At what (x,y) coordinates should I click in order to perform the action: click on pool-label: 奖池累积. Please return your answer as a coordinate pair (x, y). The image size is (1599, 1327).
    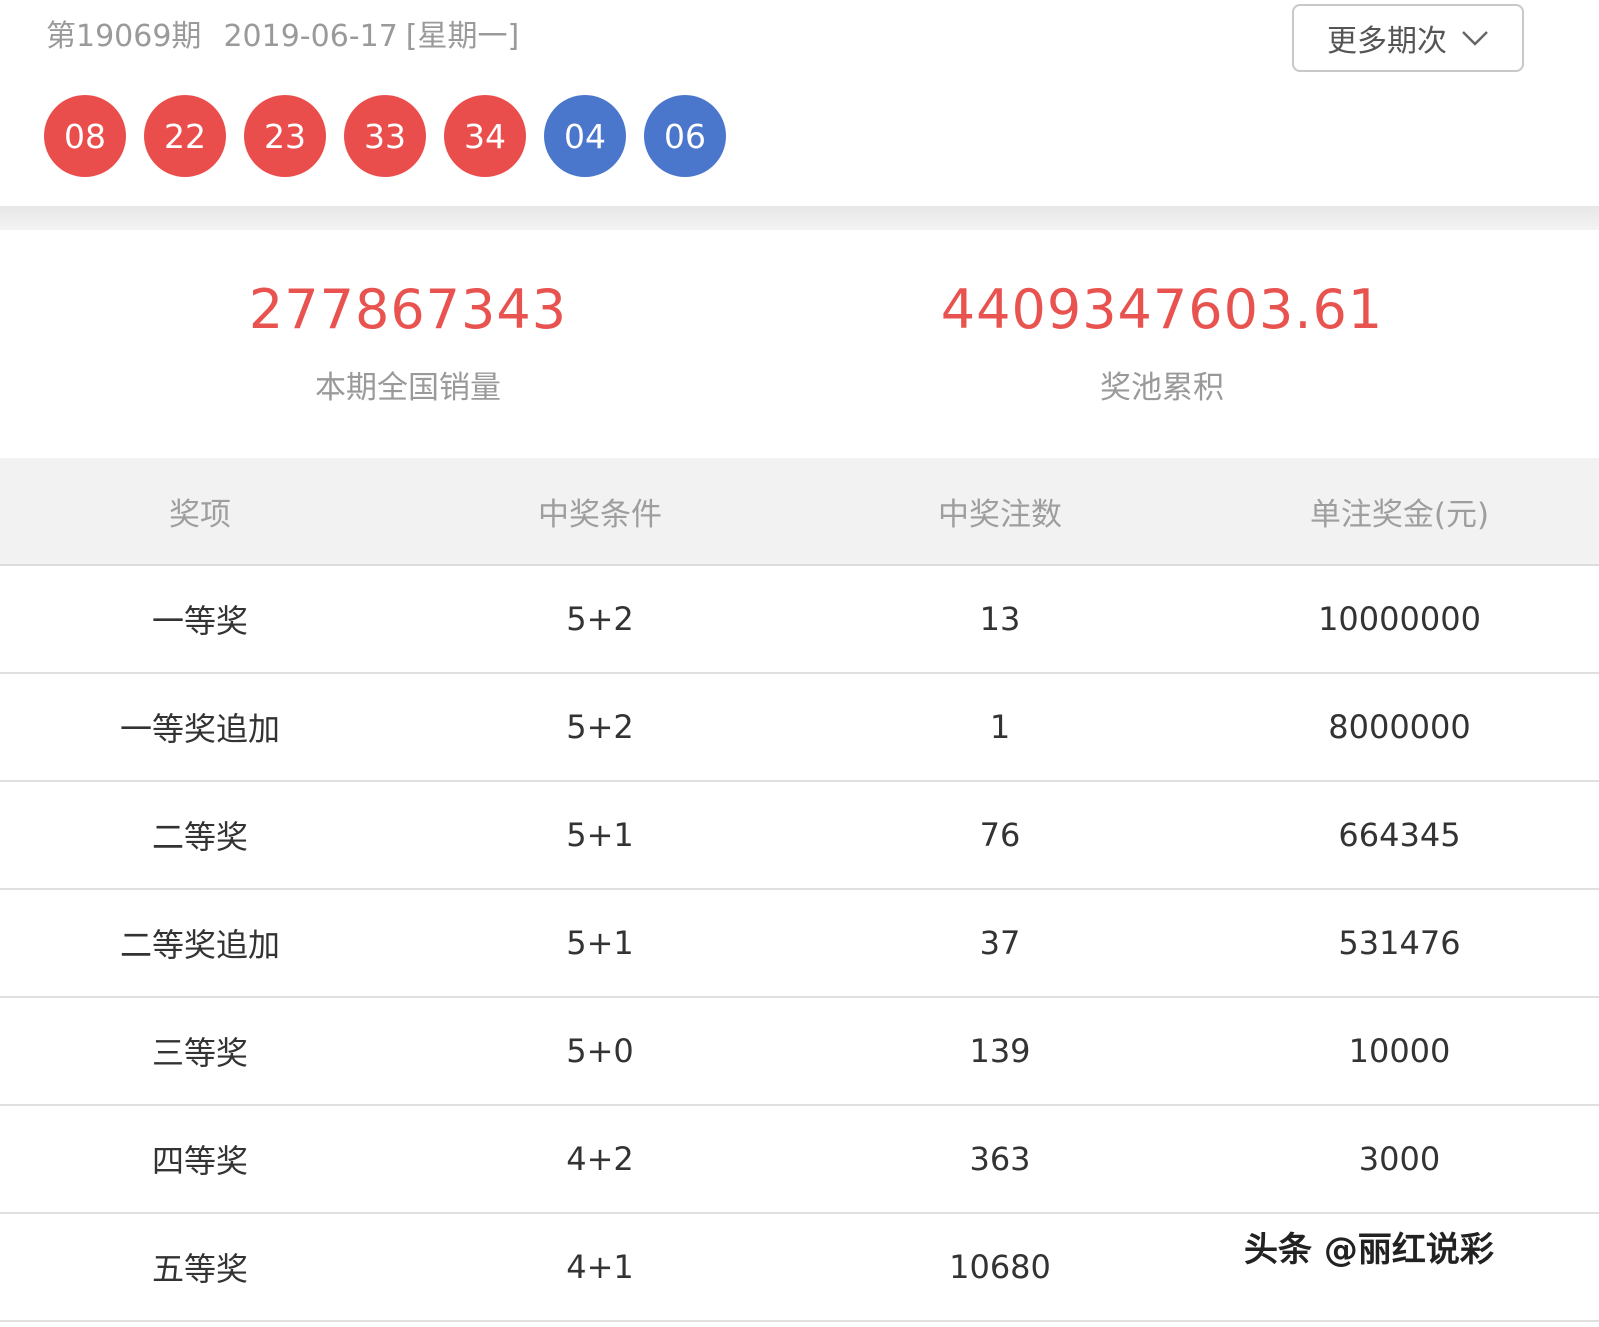
    Looking at the image, I should click on (1162, 388).